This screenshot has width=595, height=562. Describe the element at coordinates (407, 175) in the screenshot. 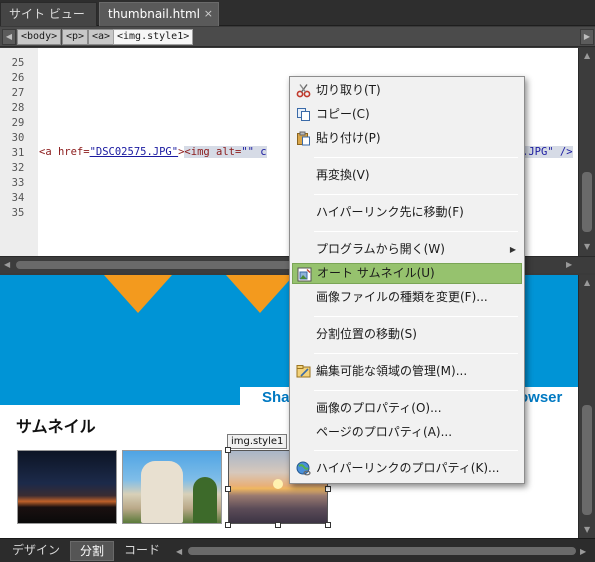

I see `menu-item-reconvert: 再変換(V)` at that location.